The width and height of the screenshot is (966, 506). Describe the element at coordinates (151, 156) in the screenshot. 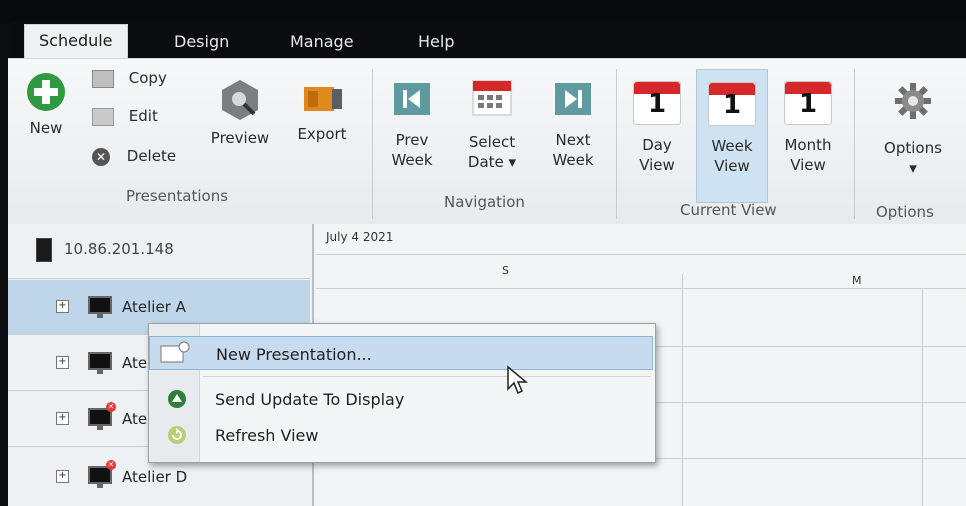

I see `delete-label: Delete` at that location.